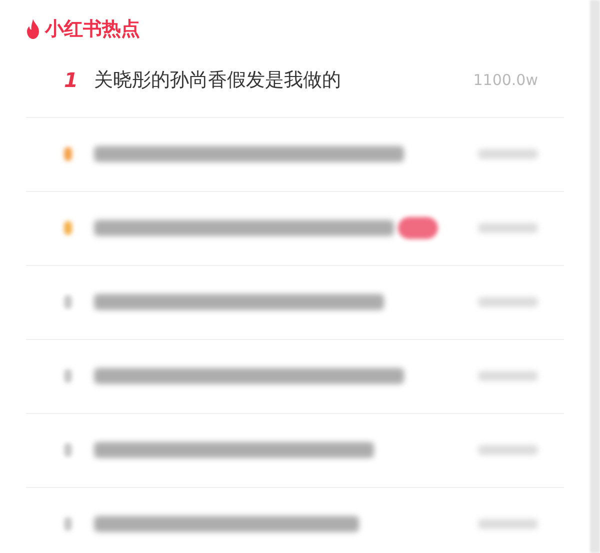 The height and width of the screenshot is (553, 600). Describe the element at coordinates (92, 29) in the screenshot. I see `header-title: 小红书热点` at that location.